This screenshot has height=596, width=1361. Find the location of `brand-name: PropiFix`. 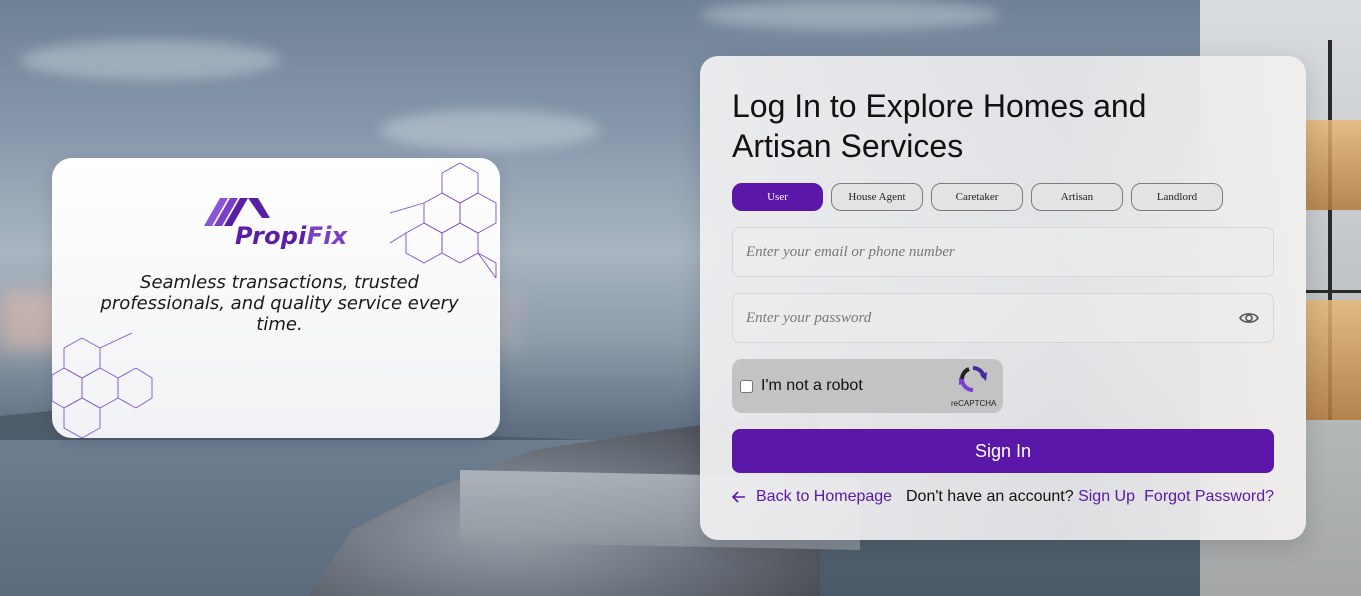

brand-name: PropiFix is located at coordinates (291, 236).